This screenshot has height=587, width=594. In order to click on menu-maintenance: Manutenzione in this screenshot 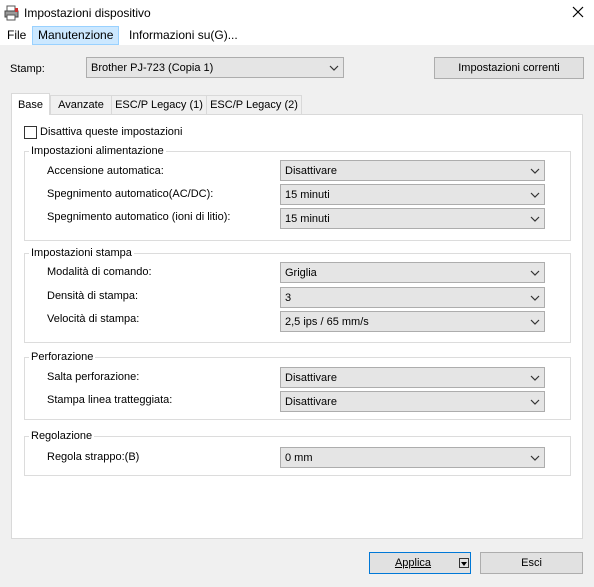, I will do `click(76, 35)`.